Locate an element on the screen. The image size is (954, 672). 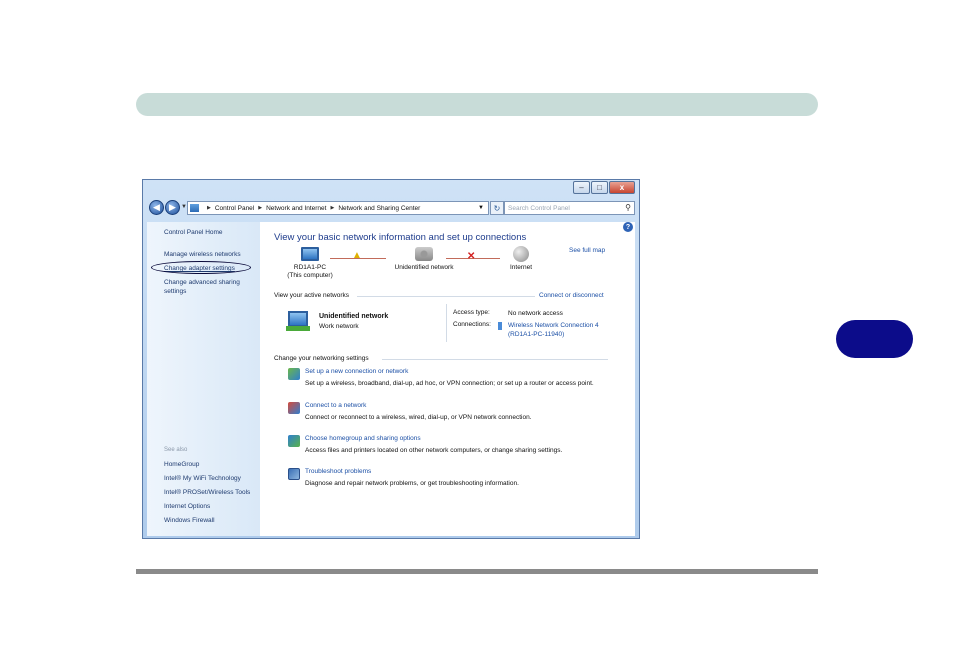
sidebar-homegroup: HomeGroup is located at coordinates (210, 464).